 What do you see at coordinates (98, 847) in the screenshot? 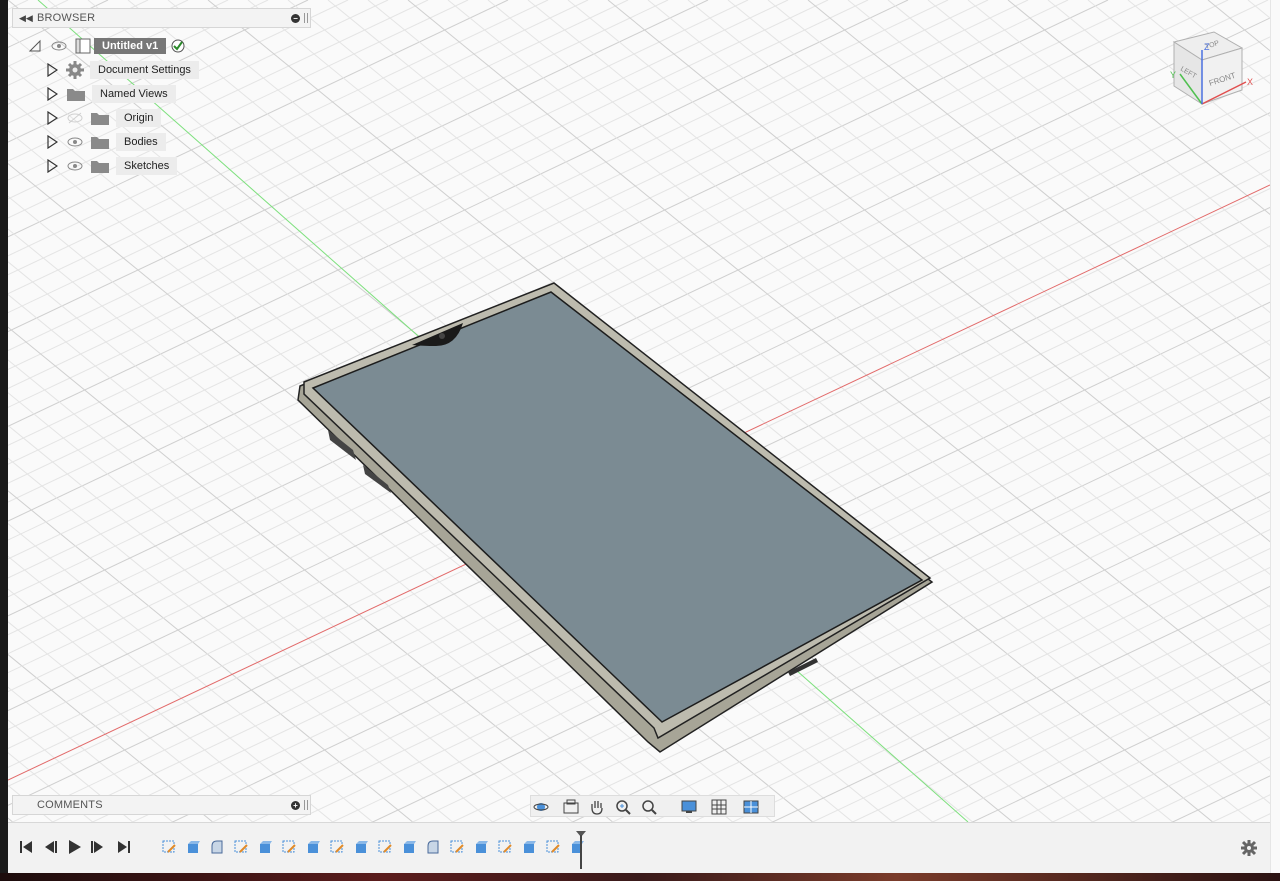
I see `next-step-icon` at bounding box center [98, 847].